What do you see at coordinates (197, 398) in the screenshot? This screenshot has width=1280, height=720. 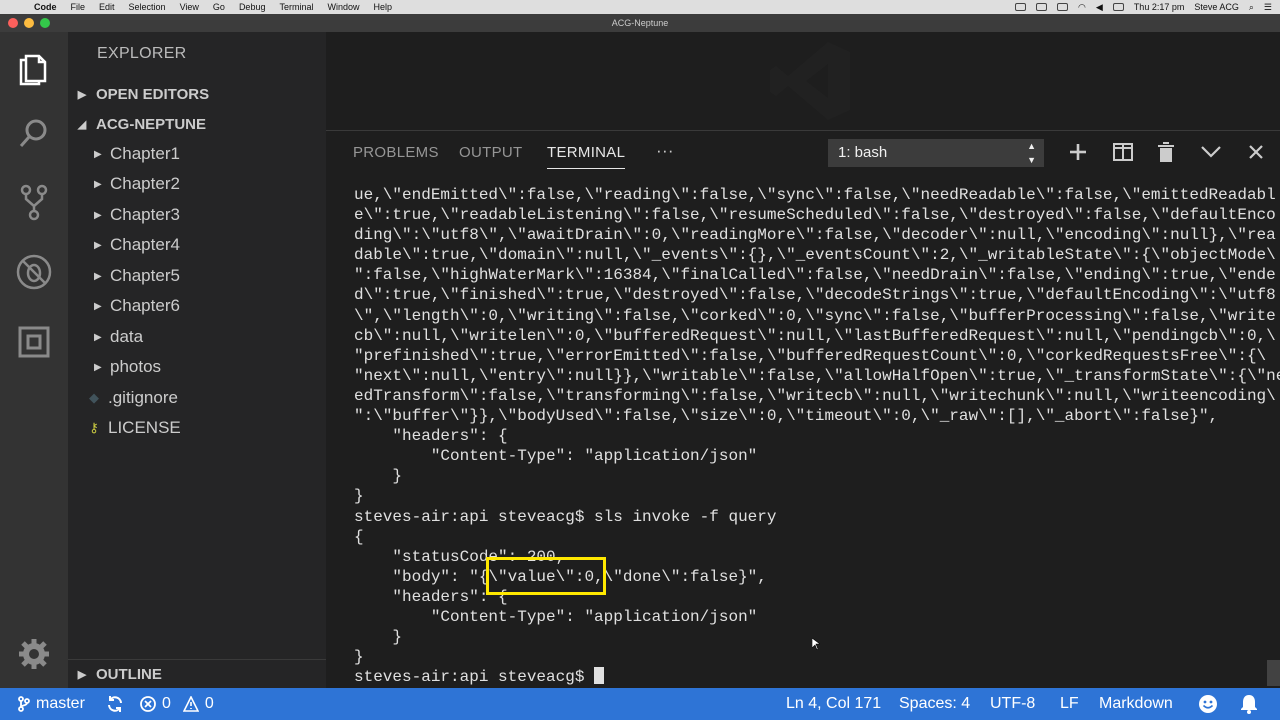 I see `tree-file-gitignore: ◆ .gitignore` at bounding box center [197, 398].